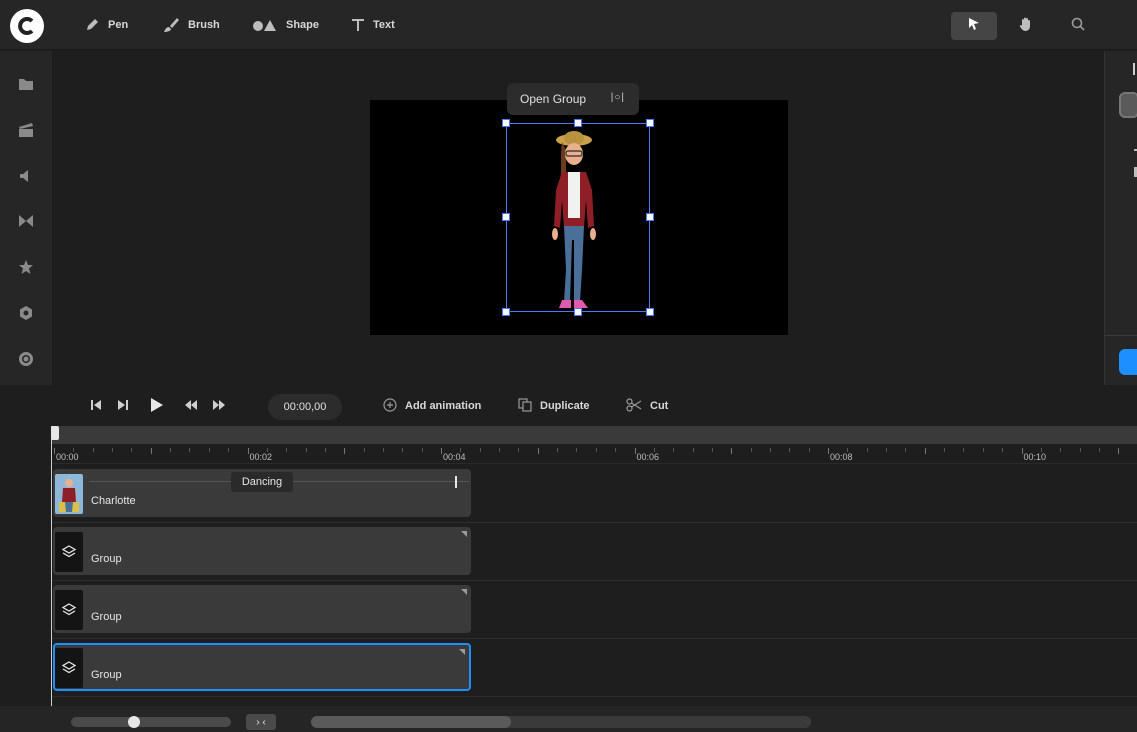  I want to click on current-time-display: 00:00,00, so click(305, 407).